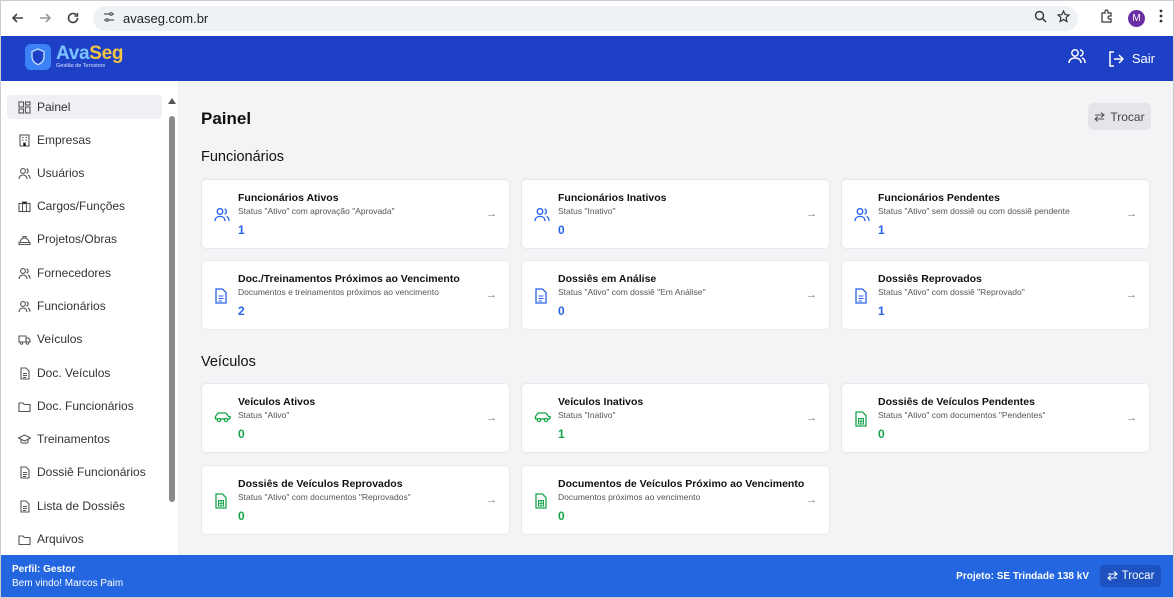  What do you see at coordinates (1161, 18) in the screenshot?
I see `browser-menu-icon` at bounding box center [1161, 18].